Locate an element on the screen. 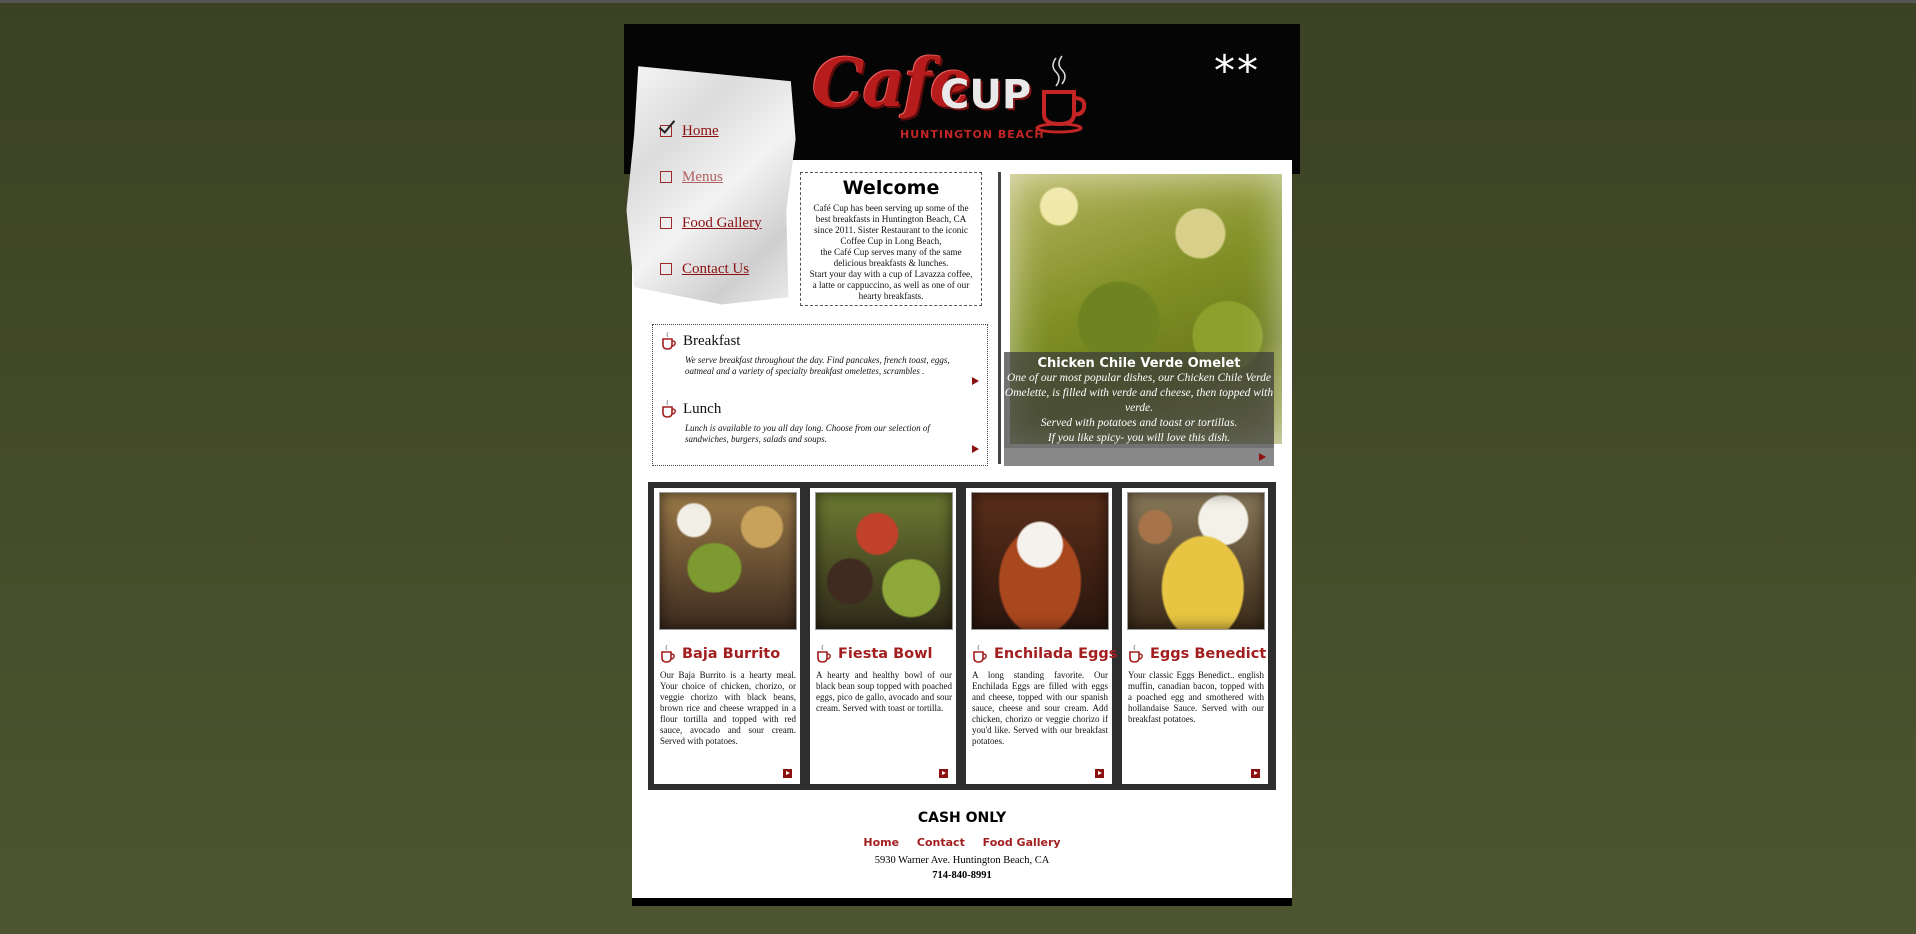 The height and width of the screenshot is (934, 1916). meal-title-row: Lunch is located at coordinates (821, 409).